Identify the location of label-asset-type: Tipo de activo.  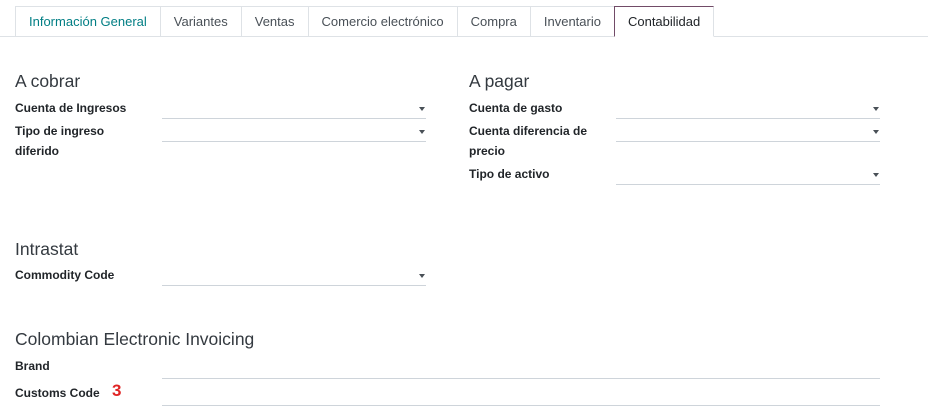
(509, 174).